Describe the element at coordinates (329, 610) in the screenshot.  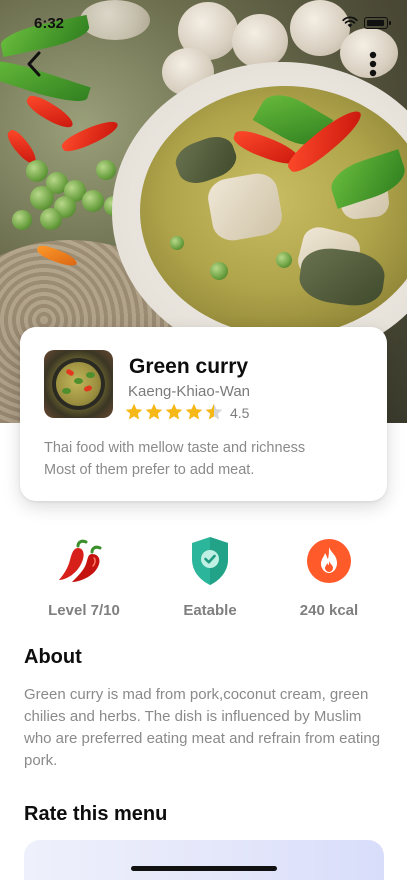
I see `calories-label: 240 kcal` at that location.